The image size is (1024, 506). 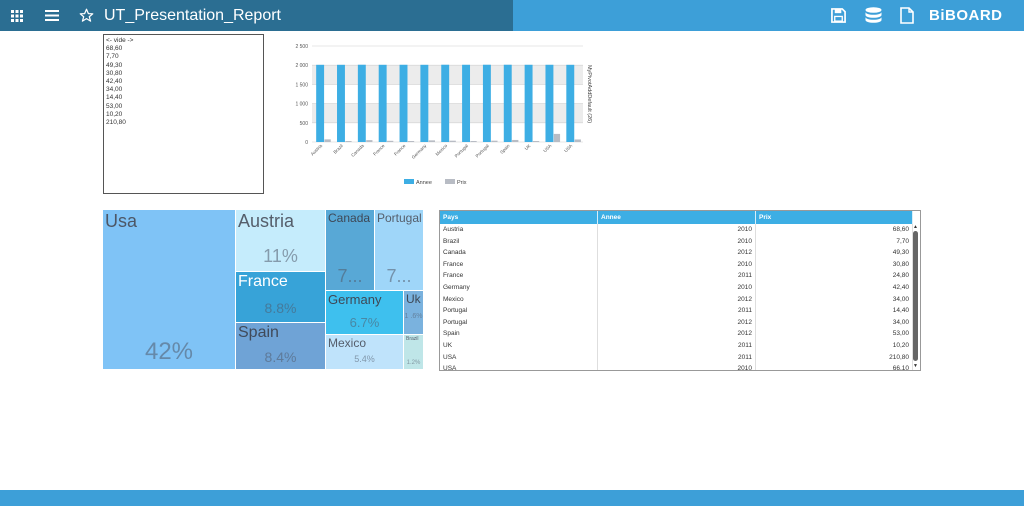 What do you see at coordinates (519, 217) in the screenshot?
I see `column-header-pays: Pays` at bounding box center [519, 217].